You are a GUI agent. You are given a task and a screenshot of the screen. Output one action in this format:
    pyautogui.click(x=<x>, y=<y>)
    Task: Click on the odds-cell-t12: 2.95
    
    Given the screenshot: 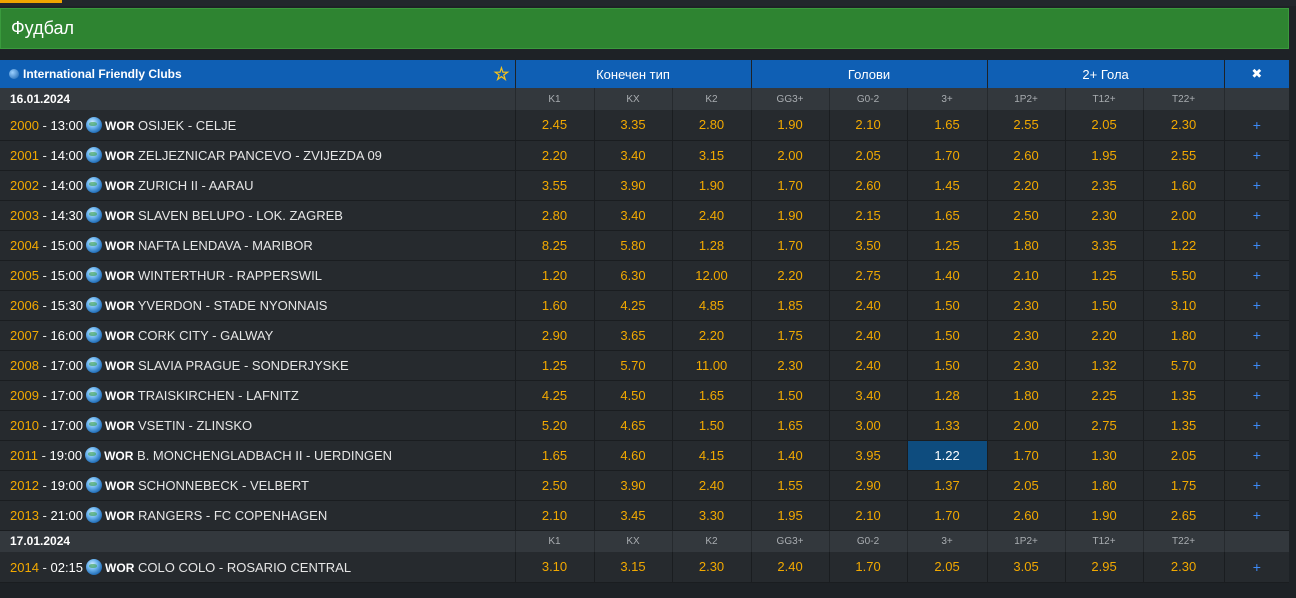 What is the action you would take?
    pyautogui.click(x=1104, y=567)
    